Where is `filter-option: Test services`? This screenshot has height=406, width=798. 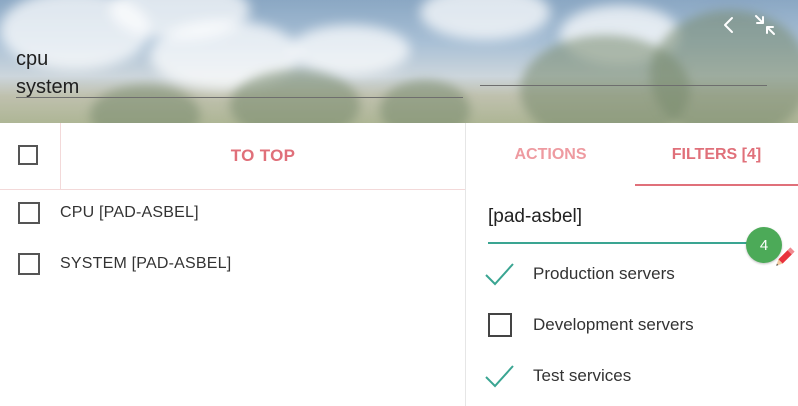 filter-option: Test services is located at coordinates (558, 376).